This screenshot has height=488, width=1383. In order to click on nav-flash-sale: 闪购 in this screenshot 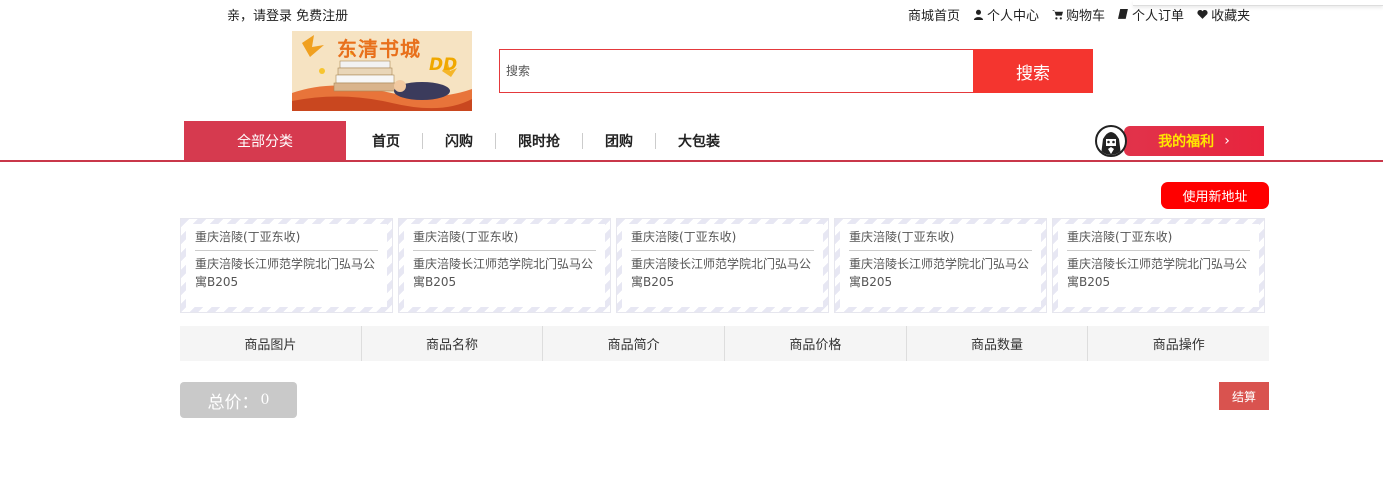, I will do `click(459, 141)`.